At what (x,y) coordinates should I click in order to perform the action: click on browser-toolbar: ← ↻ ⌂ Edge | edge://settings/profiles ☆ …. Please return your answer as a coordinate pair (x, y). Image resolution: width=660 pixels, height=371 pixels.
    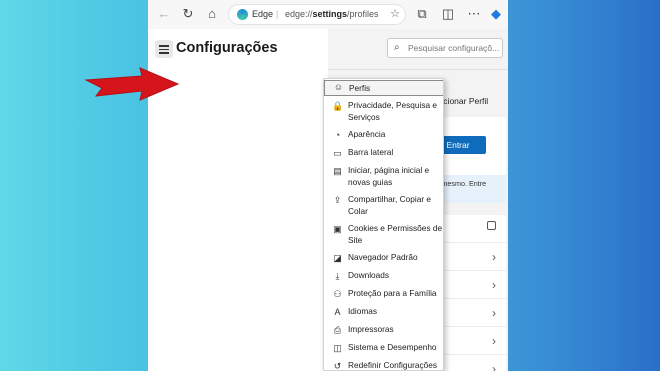
    Looking at the image, I should click on (328, 14).